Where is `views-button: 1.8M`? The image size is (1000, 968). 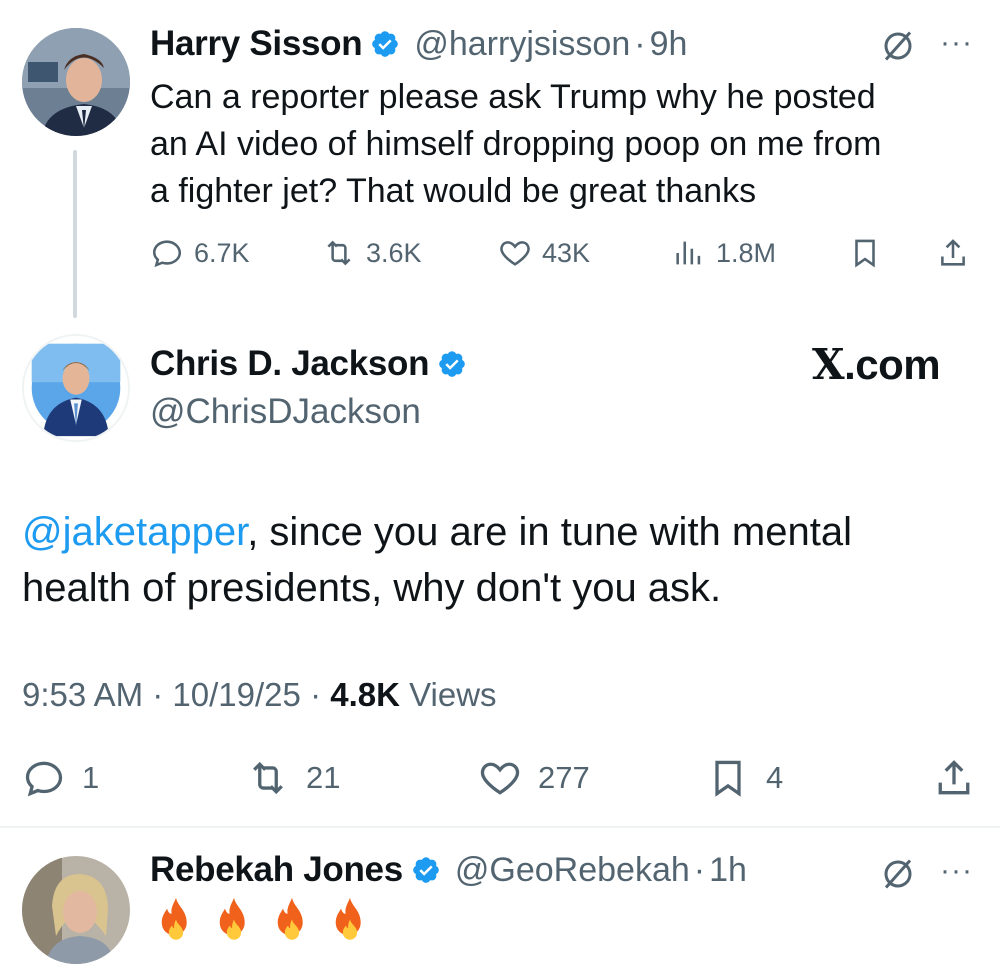
views-button: 1.8M is located at coordinates (724, 253).